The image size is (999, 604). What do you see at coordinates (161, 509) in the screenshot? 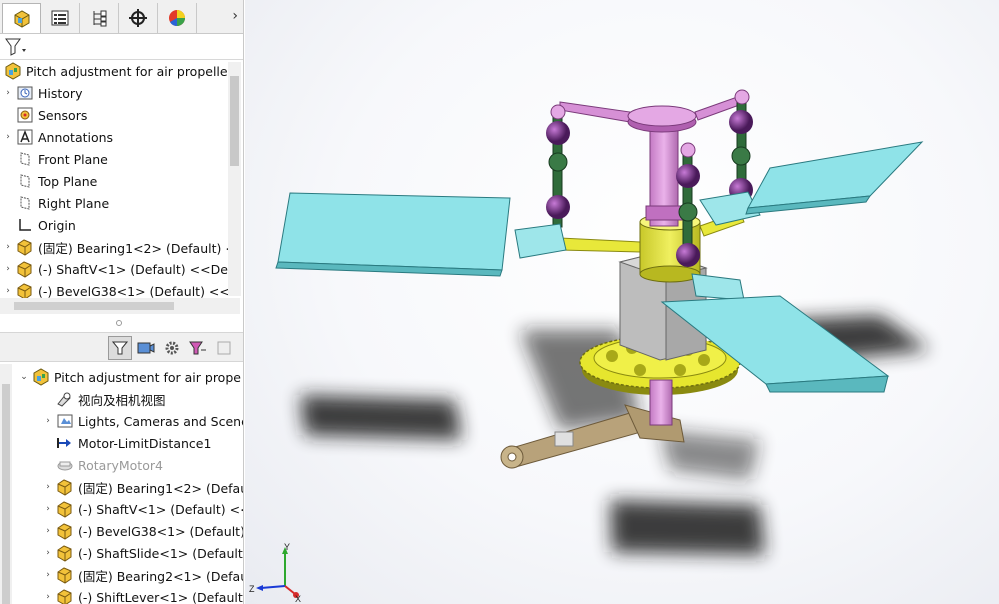
I see `tree-item-label: (-) ShaftV<1> (Default) <<` at bounding box center [161, 509].